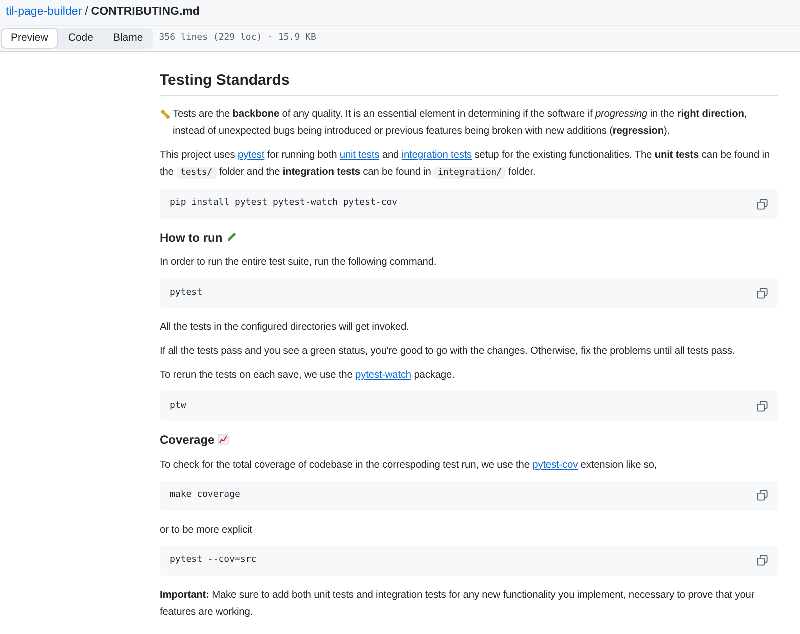 The image size is (800, 634). I want to click on paragraph: Tests are the backbone of any quality. It is an essential element in determining if the software if progressing in the right direction, instead of unexpected bugs being introduced or previous features being broken with new additions (regression)., so click(460, 123).